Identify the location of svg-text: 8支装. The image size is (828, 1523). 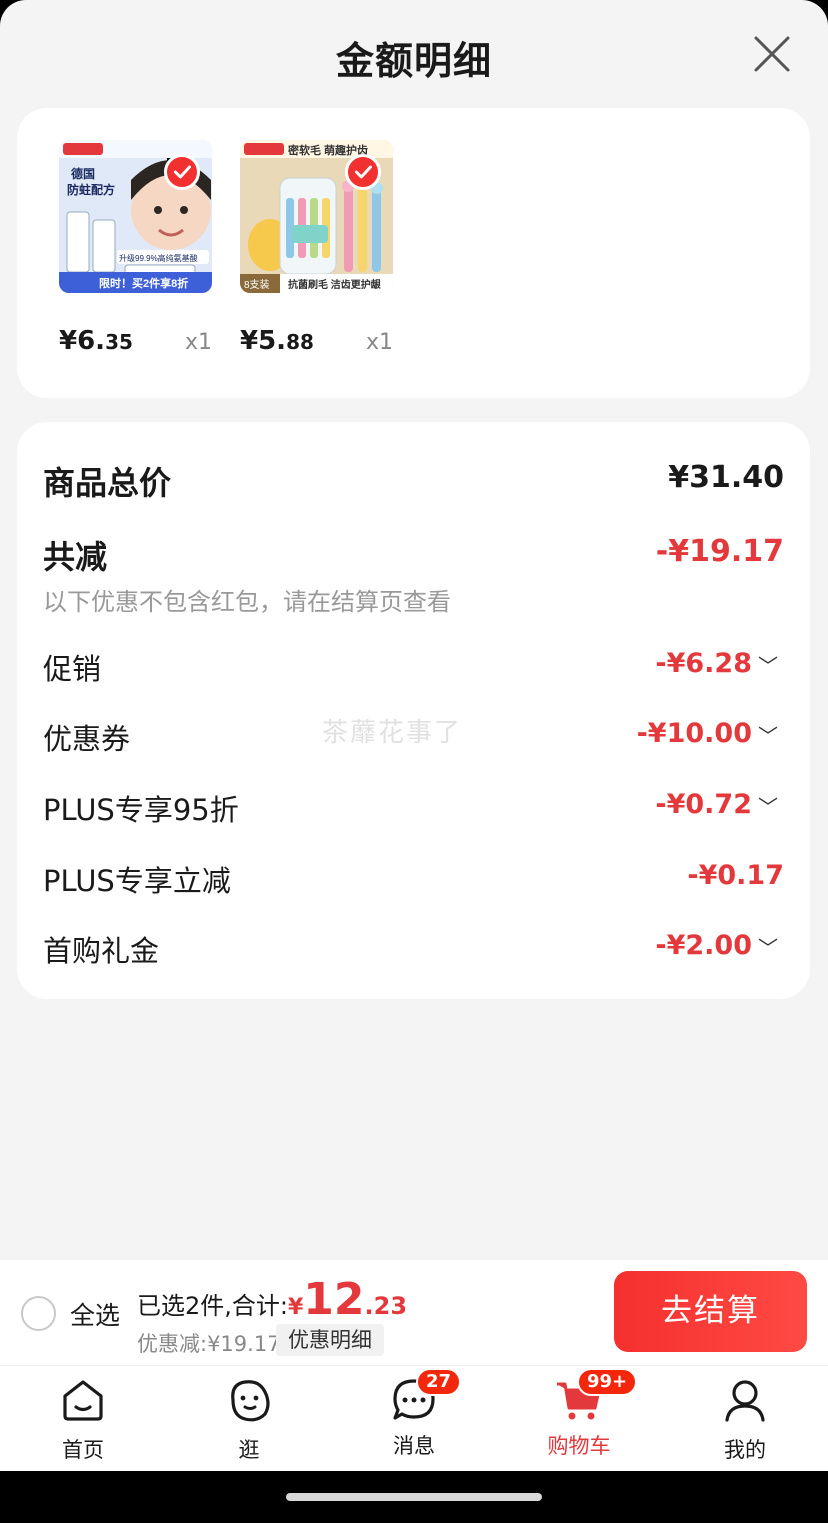
(257, 284).